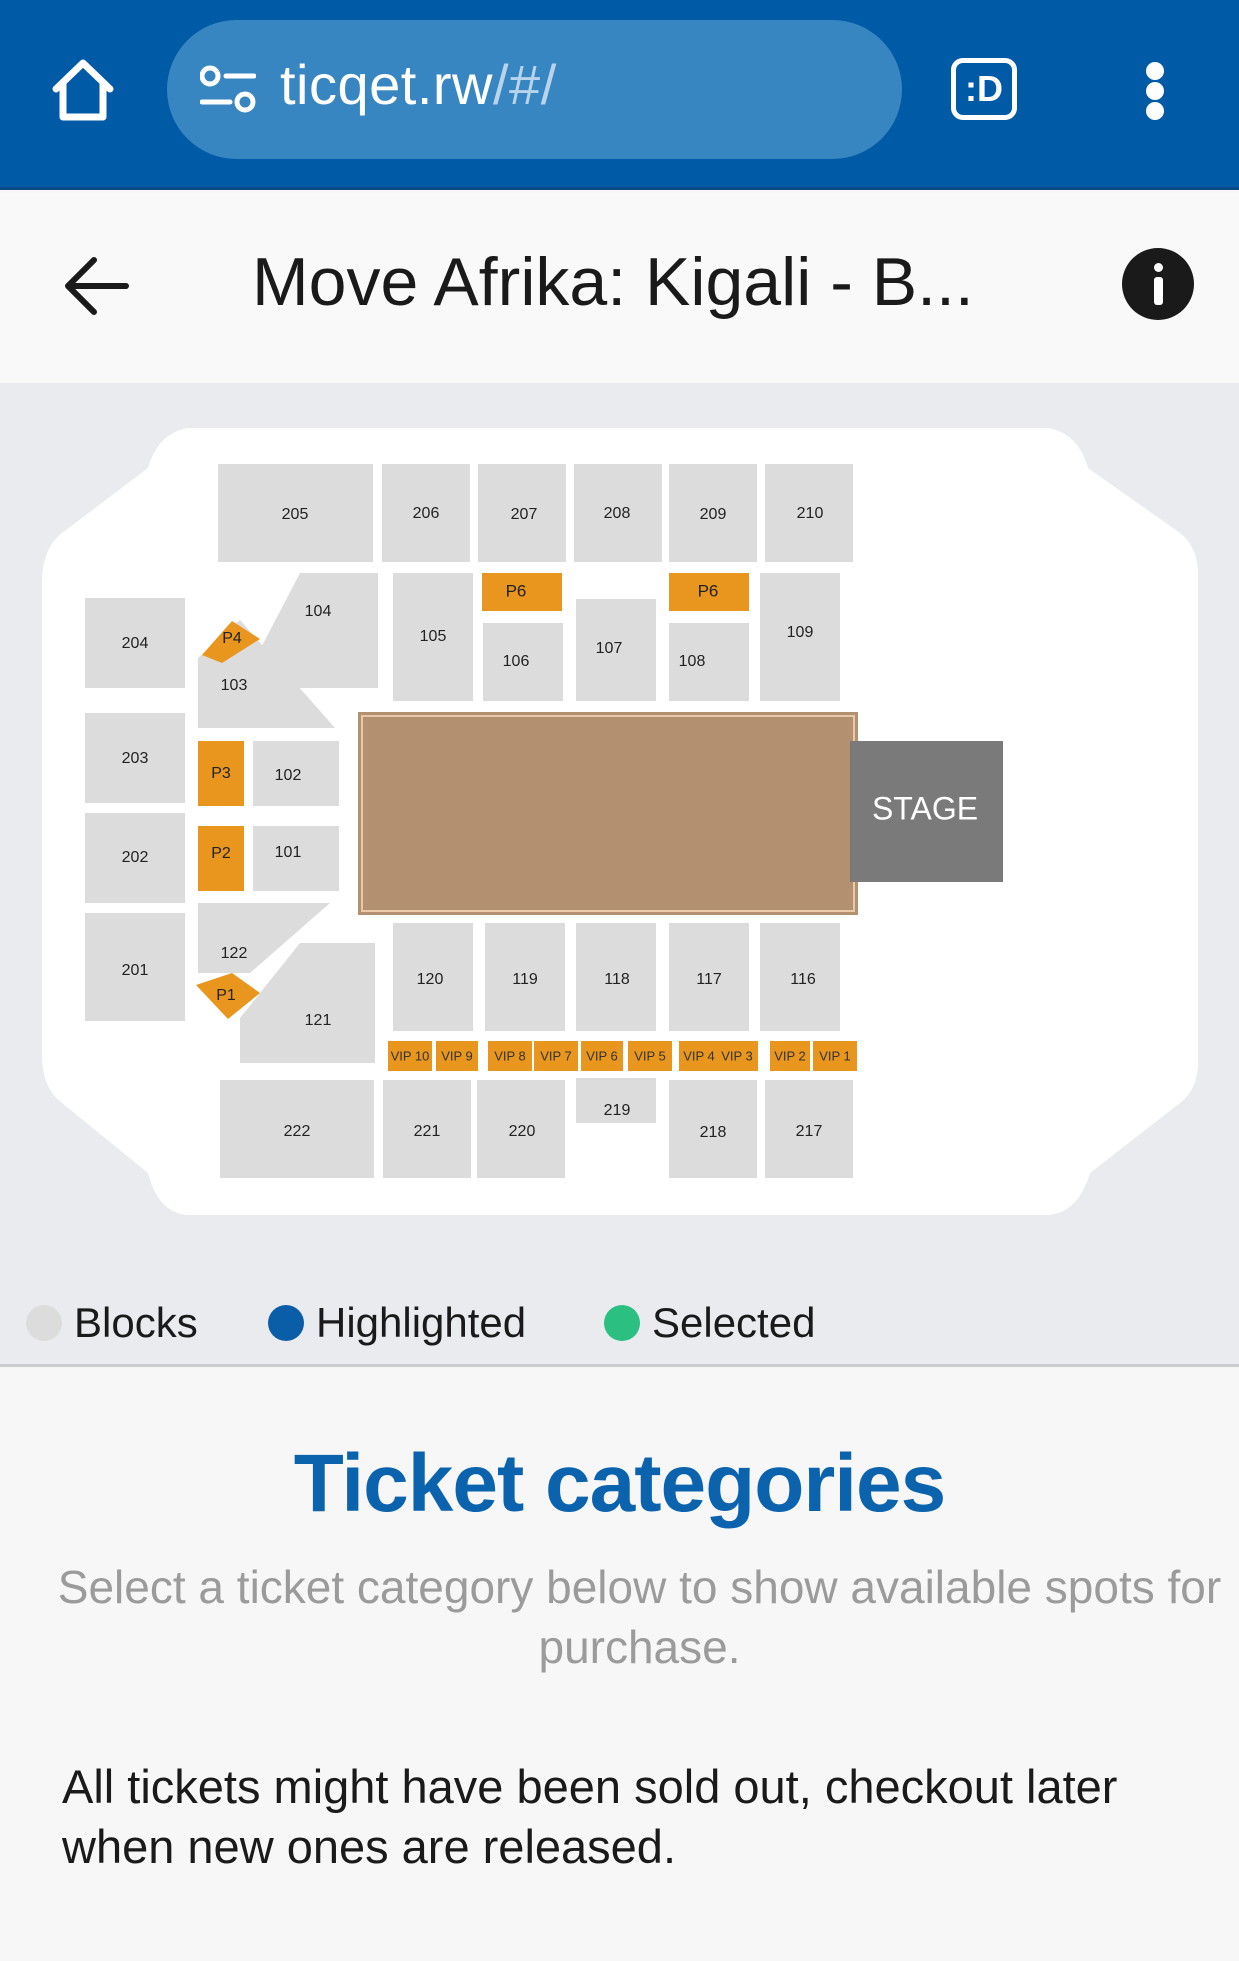  I want to click on block-label-220: 220, so click(522, 1131).